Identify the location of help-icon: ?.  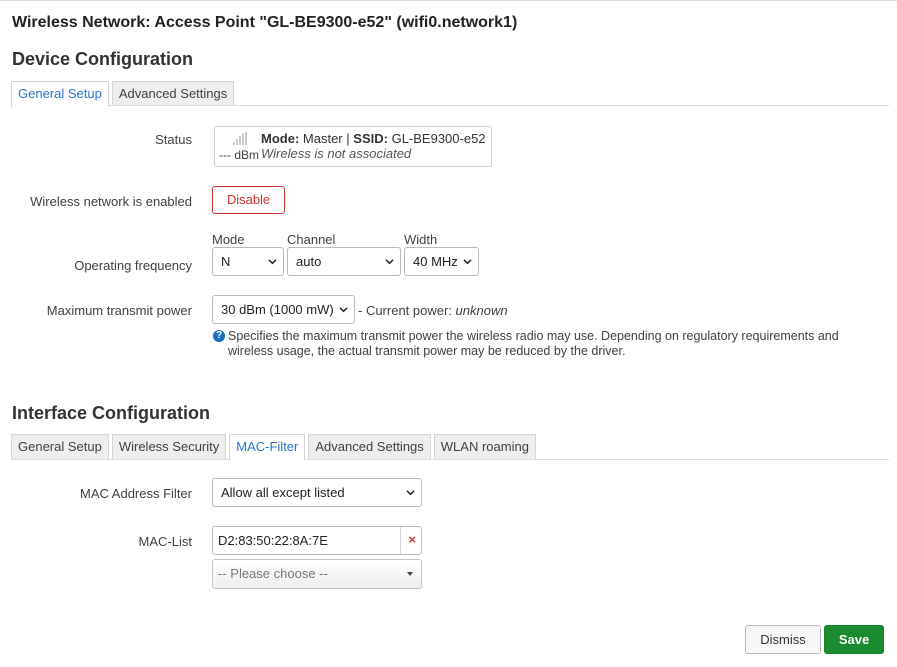
(219, 336).